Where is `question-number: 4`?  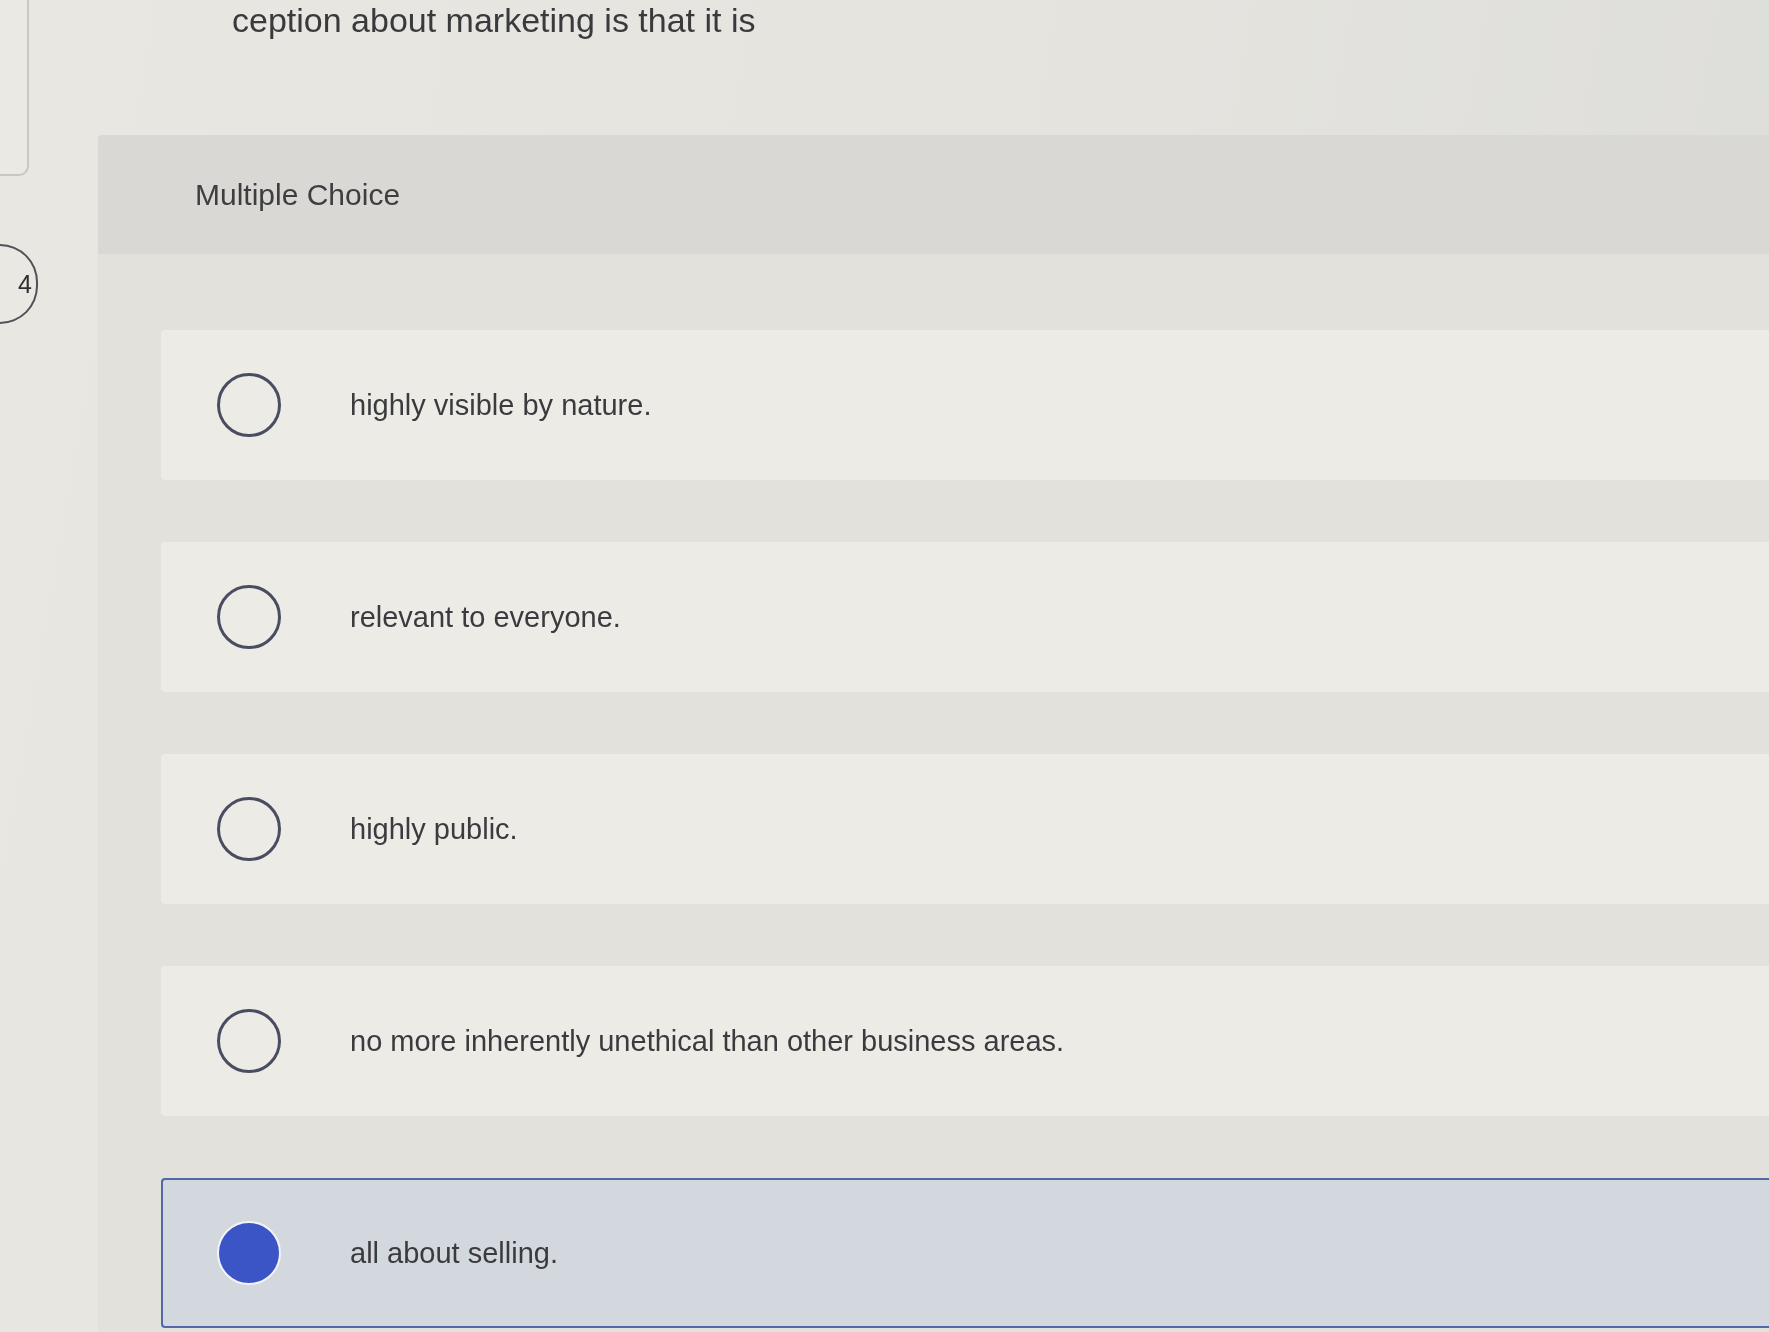 question-number: 4 is located at coordinates (19, 284).